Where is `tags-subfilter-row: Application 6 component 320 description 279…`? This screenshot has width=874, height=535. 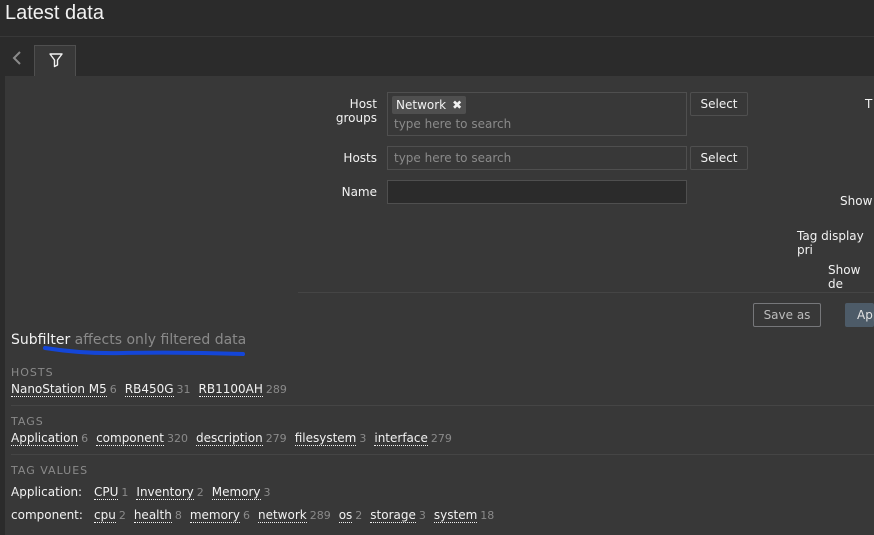 tags-subfilter-row: Application 6 component 320 description 279… is located at coordinates (231, 438).